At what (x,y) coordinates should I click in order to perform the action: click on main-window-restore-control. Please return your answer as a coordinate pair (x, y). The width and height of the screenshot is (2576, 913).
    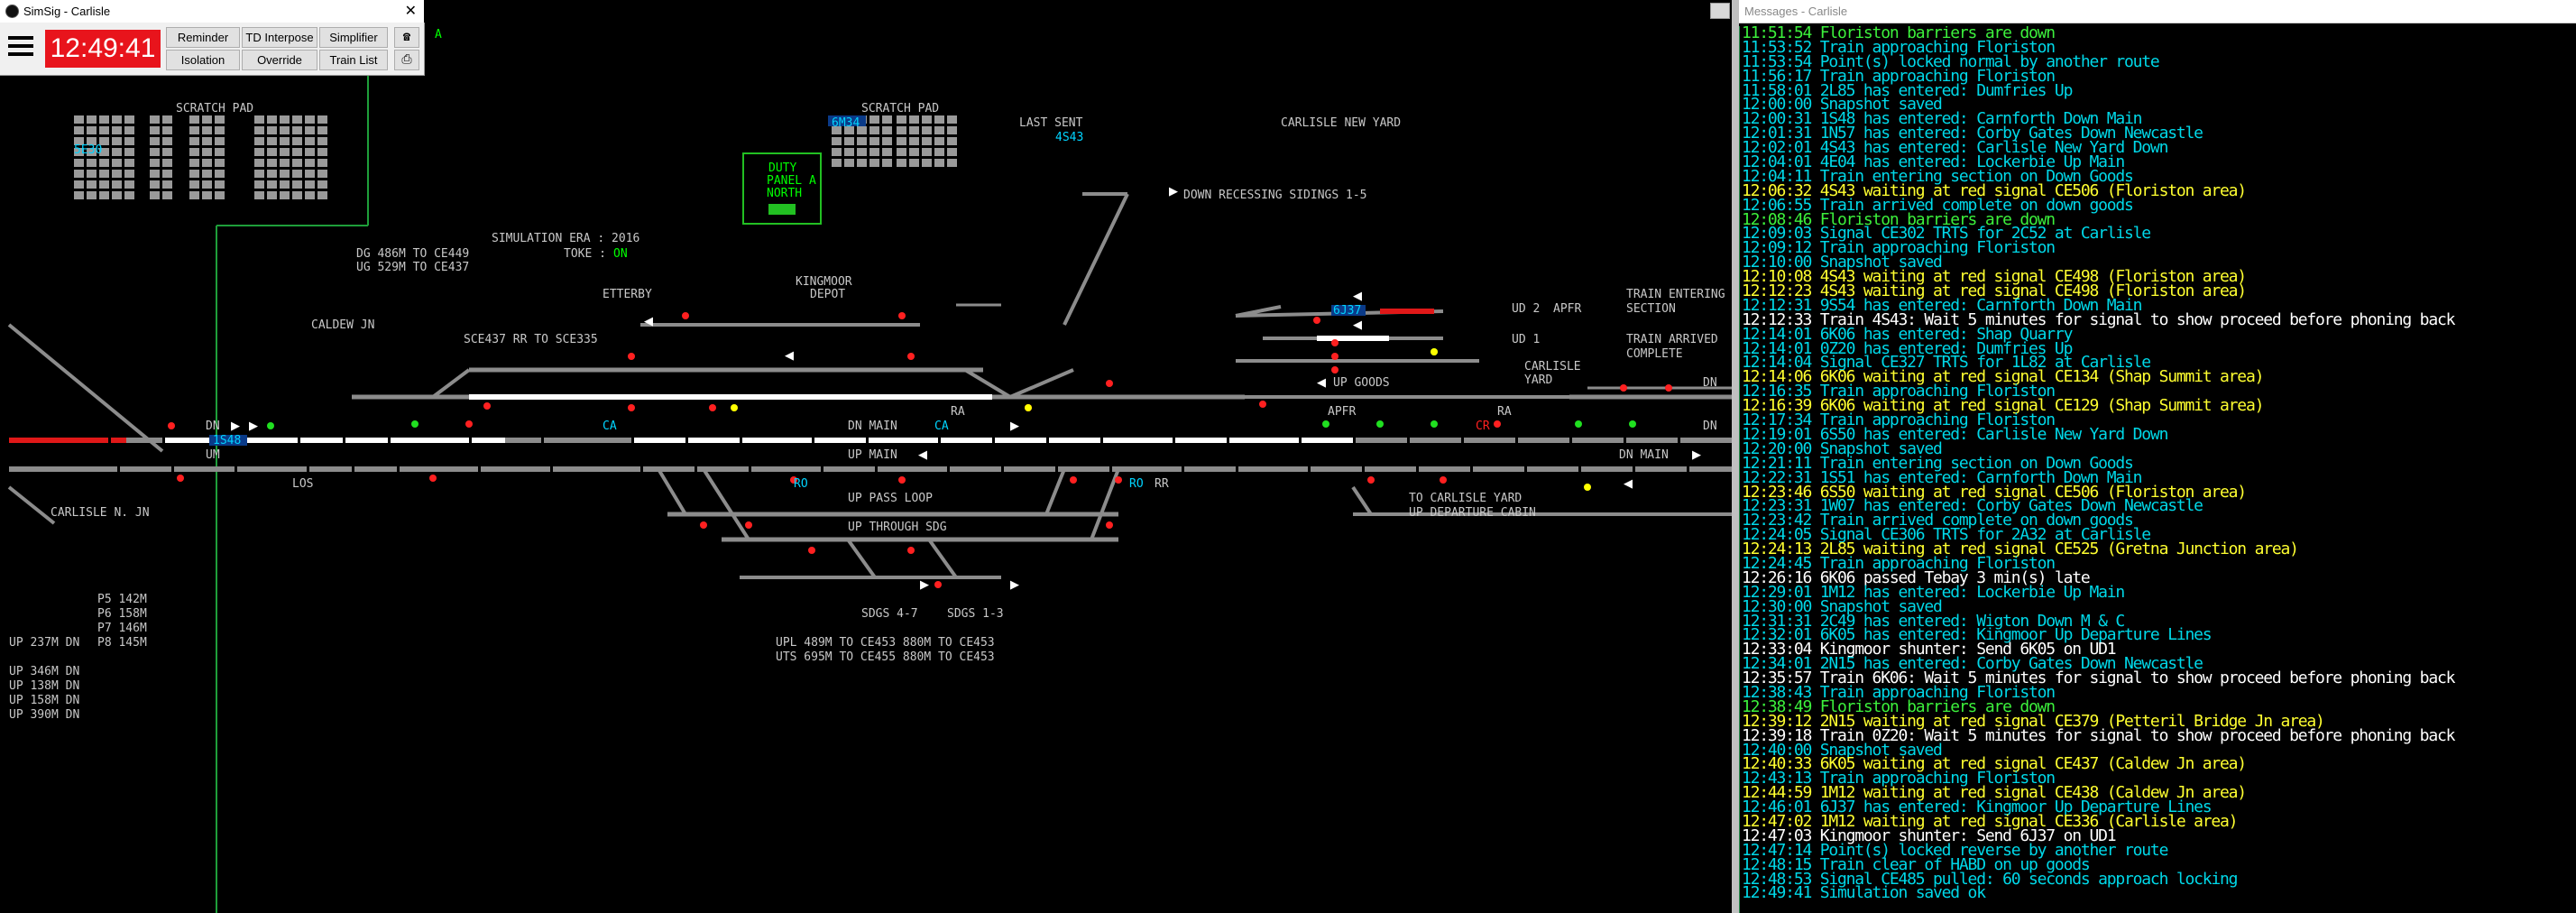
    Looking at the image, I should click on (1720, 11).